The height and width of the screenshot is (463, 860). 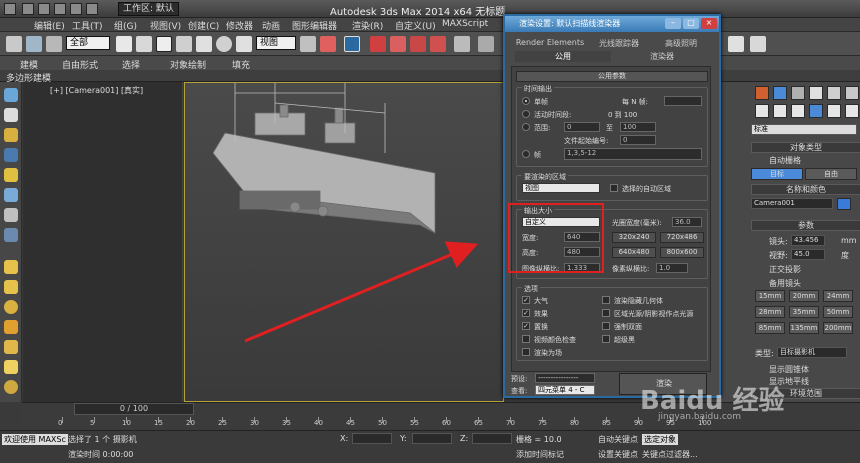 What do you see at coordinates (606, 339) in the screenshot?
I see `super-black-checkbox` at bounding box center [606, 339].